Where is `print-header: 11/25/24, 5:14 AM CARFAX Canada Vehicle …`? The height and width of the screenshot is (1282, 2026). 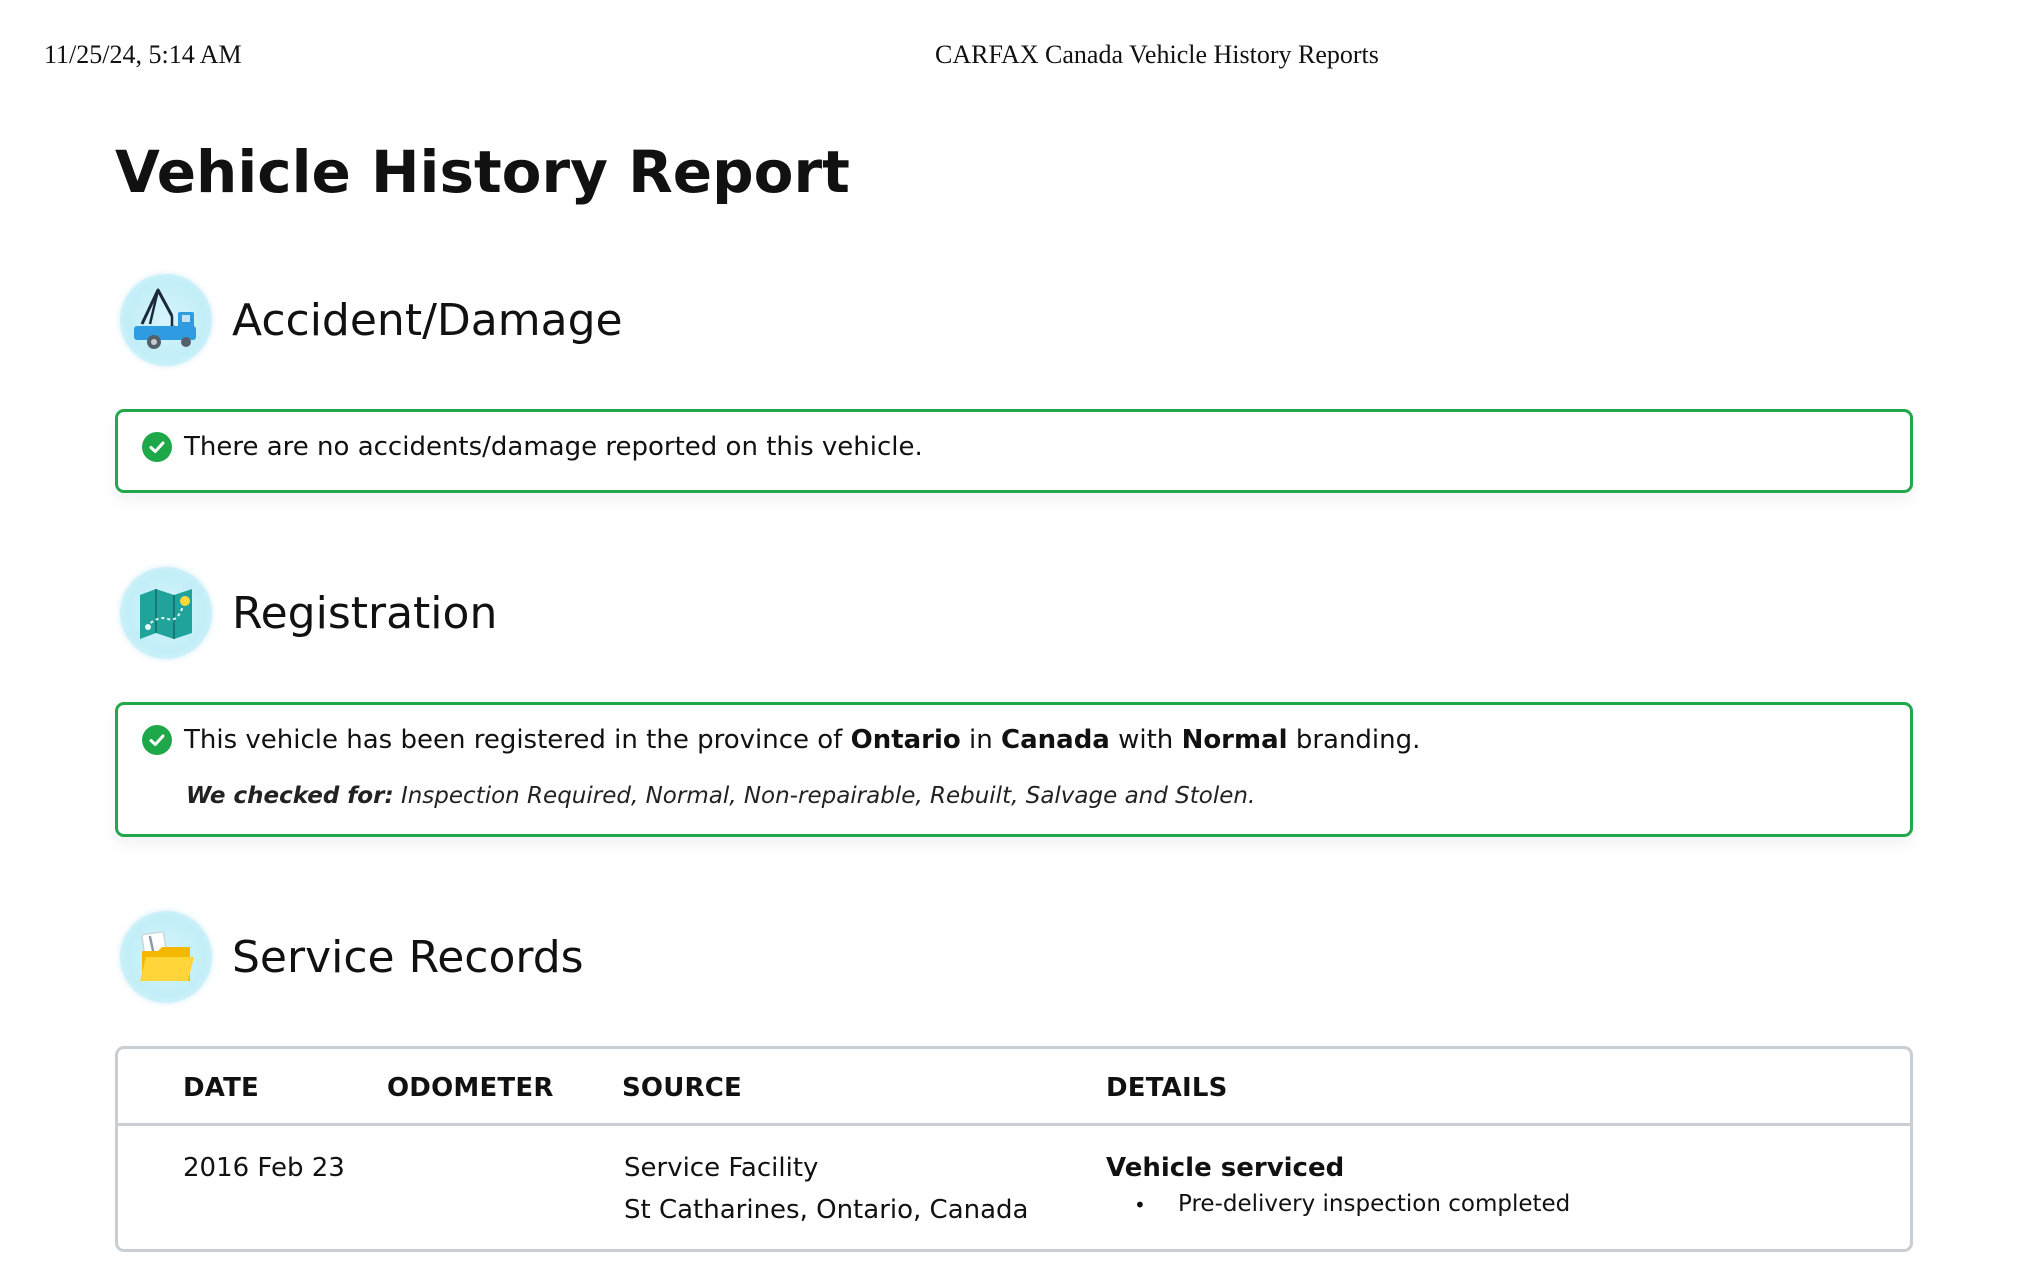
print-header: 11/25/24, 5:14 AM CARFAX Canada Vehicle … is located at coordinates (1013, 60).